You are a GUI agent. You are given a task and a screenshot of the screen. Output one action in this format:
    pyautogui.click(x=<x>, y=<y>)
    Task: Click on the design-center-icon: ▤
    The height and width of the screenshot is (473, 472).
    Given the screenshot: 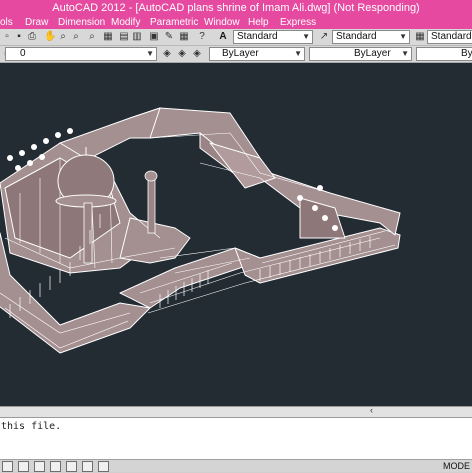 What is the action you would take?
    pyautogui.click(x=124, y=37)
    